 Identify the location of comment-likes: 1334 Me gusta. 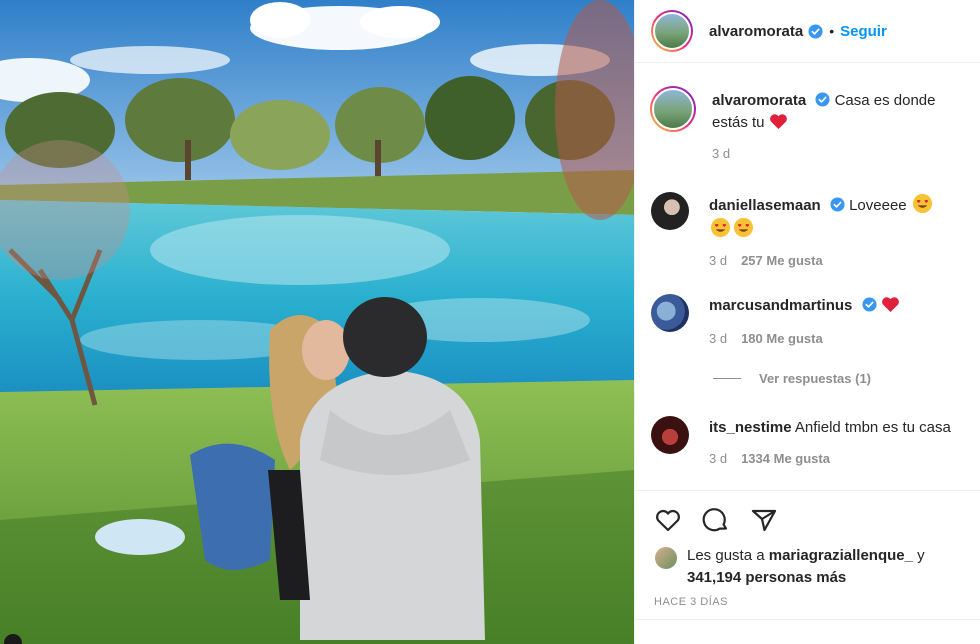
(785, 458).